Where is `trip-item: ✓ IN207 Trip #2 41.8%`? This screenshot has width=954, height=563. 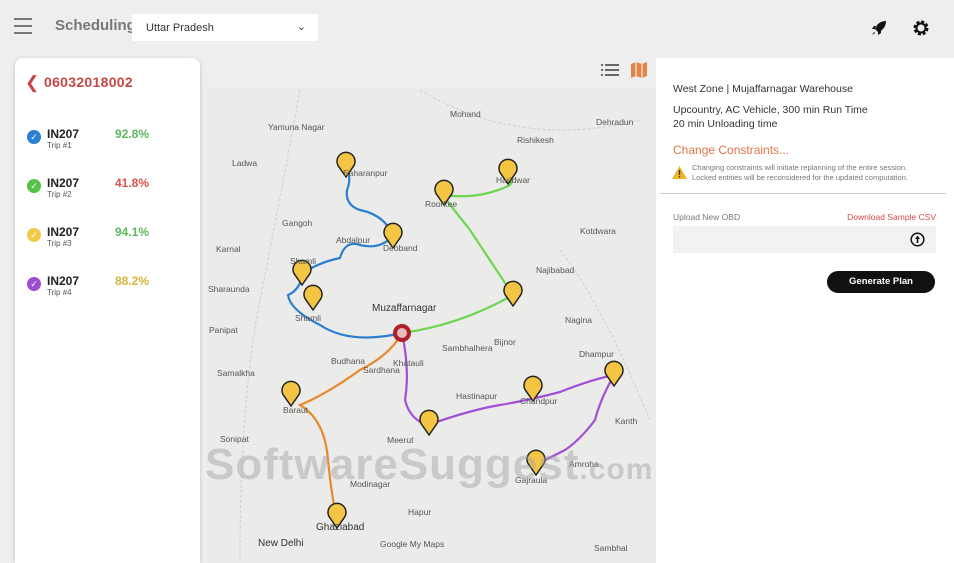 trip-item: ✓ IN207 Trip #2 41.8% is located at coordinates (107, 194).